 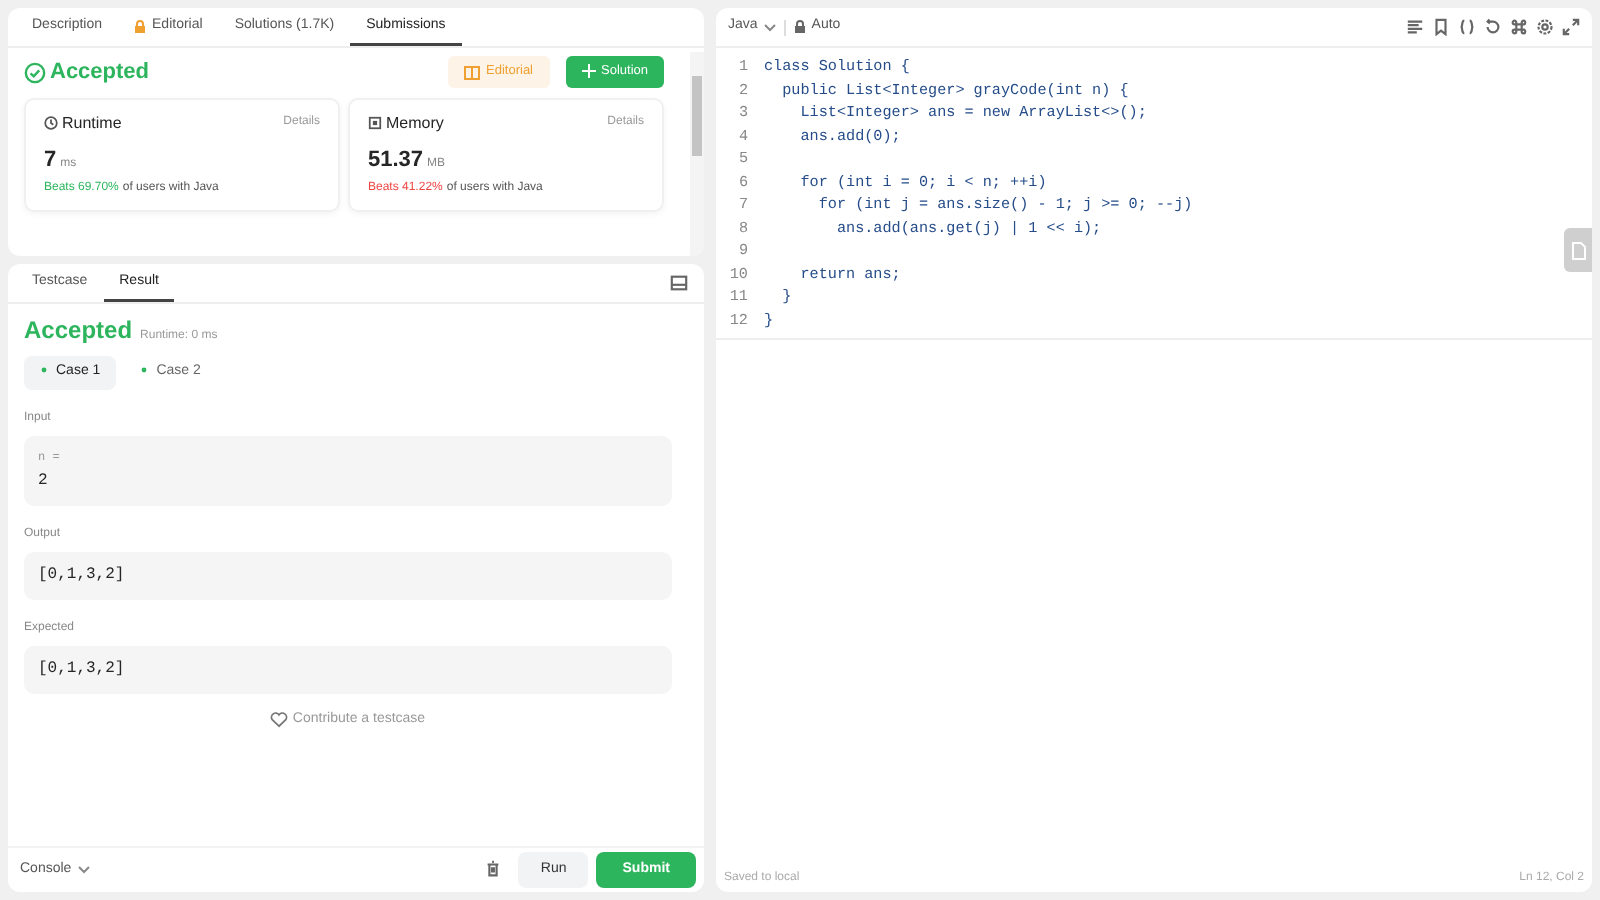 What do you see at coordinates (799, 27) in the screenshot?
I see `lock-icon` at bounding box center [799, 27].